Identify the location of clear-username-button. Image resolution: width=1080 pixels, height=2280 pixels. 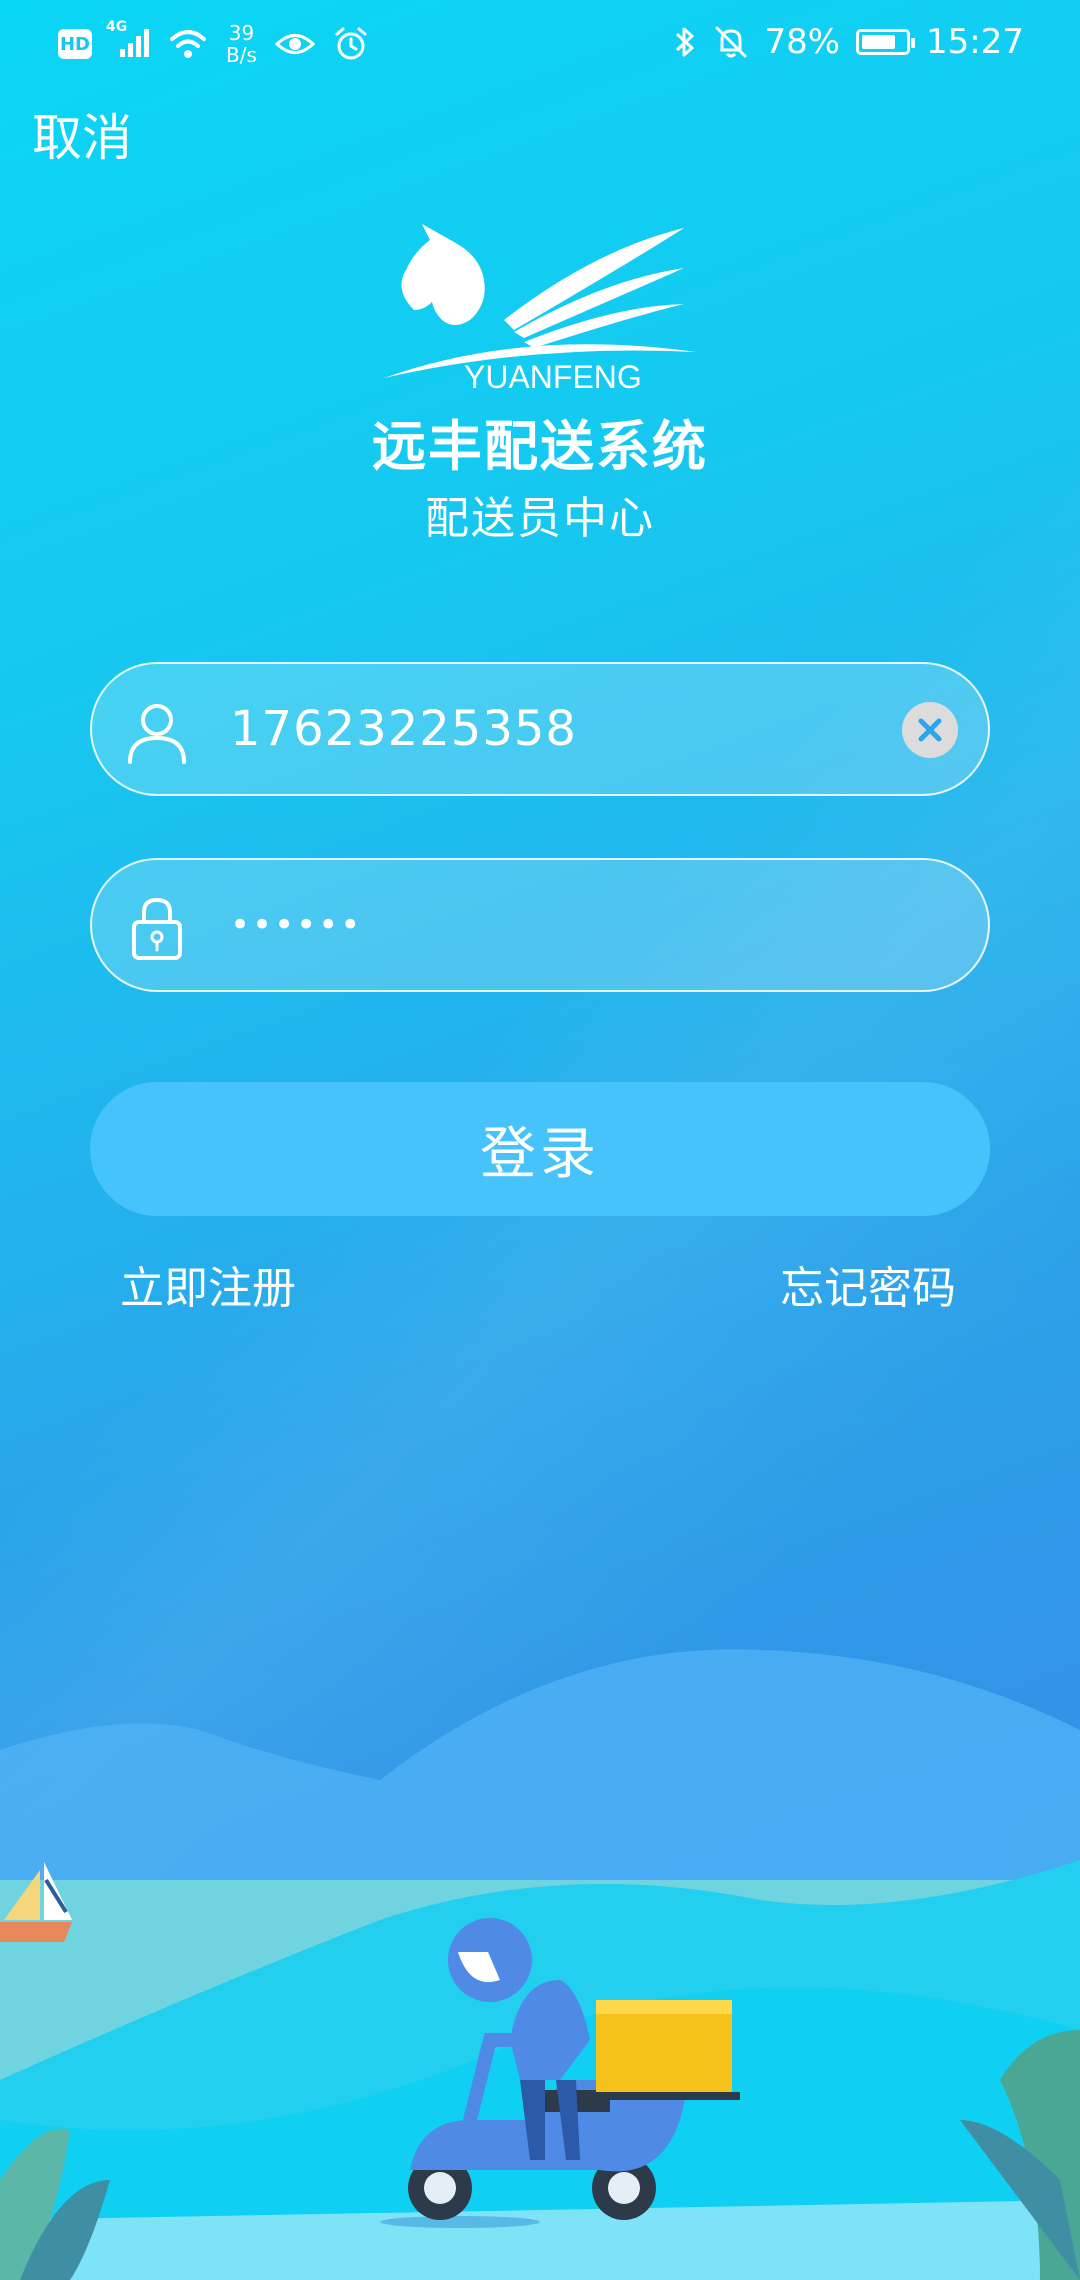
(930, 730).